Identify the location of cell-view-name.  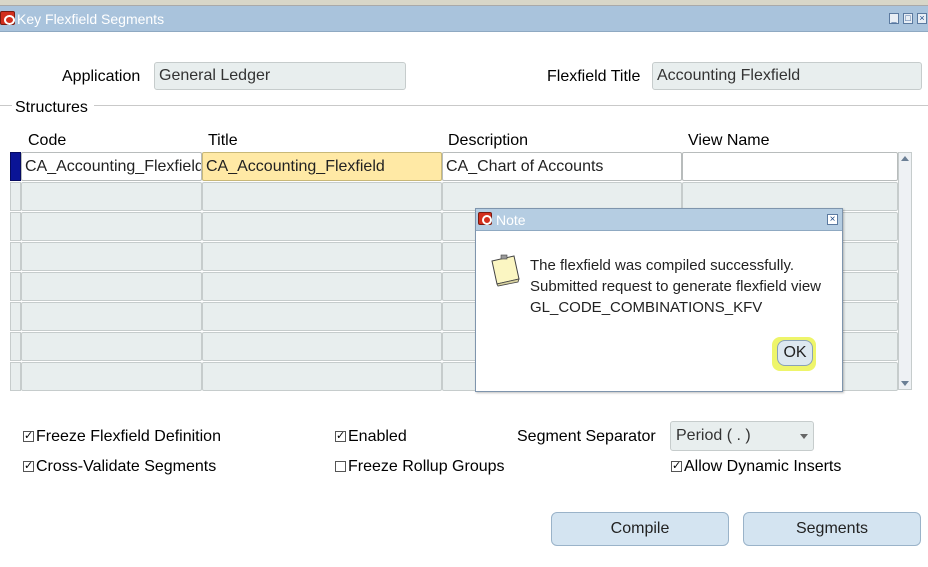
(790, 166).